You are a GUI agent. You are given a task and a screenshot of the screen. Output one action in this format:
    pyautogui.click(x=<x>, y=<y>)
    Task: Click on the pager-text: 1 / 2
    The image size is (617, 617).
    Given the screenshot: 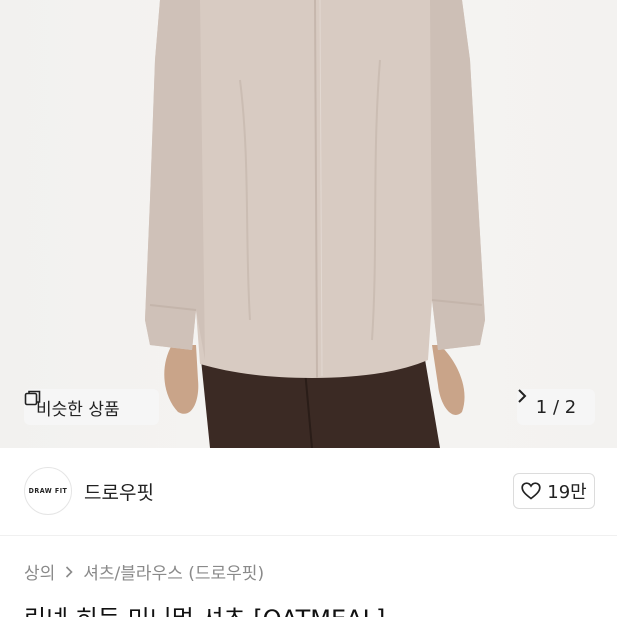 What is the action you would take?
    pyautogui.click(x=556, y=407)
    